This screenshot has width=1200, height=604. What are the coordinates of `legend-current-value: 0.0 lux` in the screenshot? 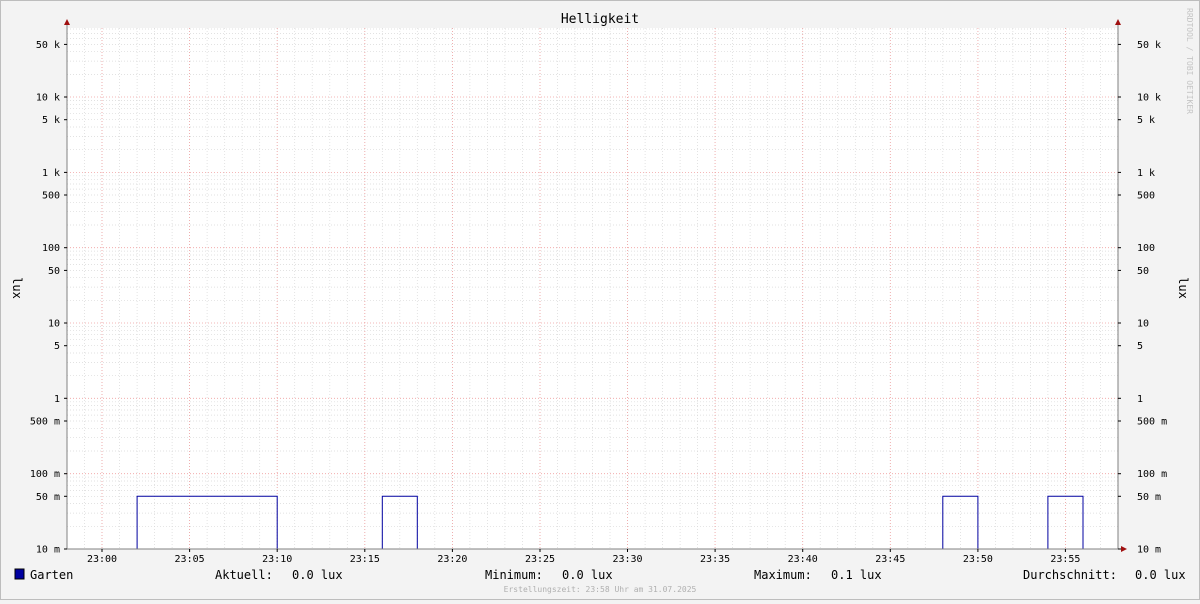 It's located at (317, 575).